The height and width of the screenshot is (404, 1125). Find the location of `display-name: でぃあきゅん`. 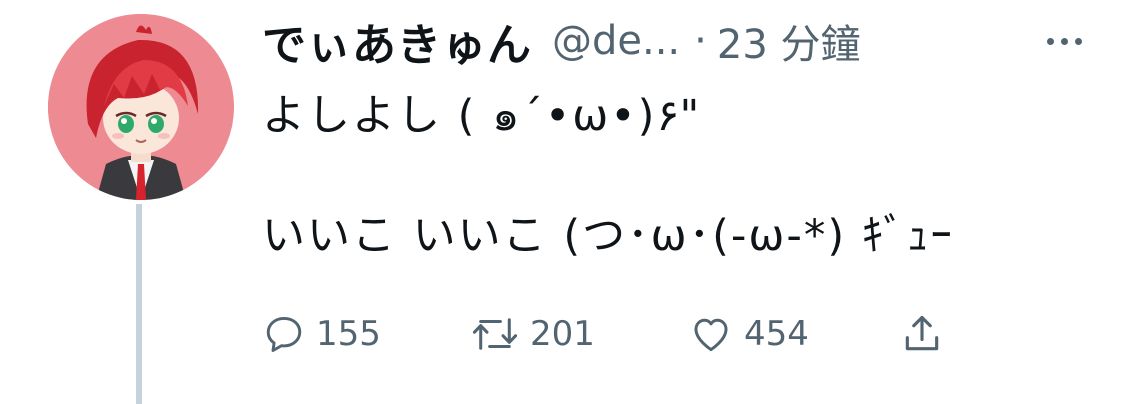

display-name: でぃあきゅん is located at coordinates (397, 41).